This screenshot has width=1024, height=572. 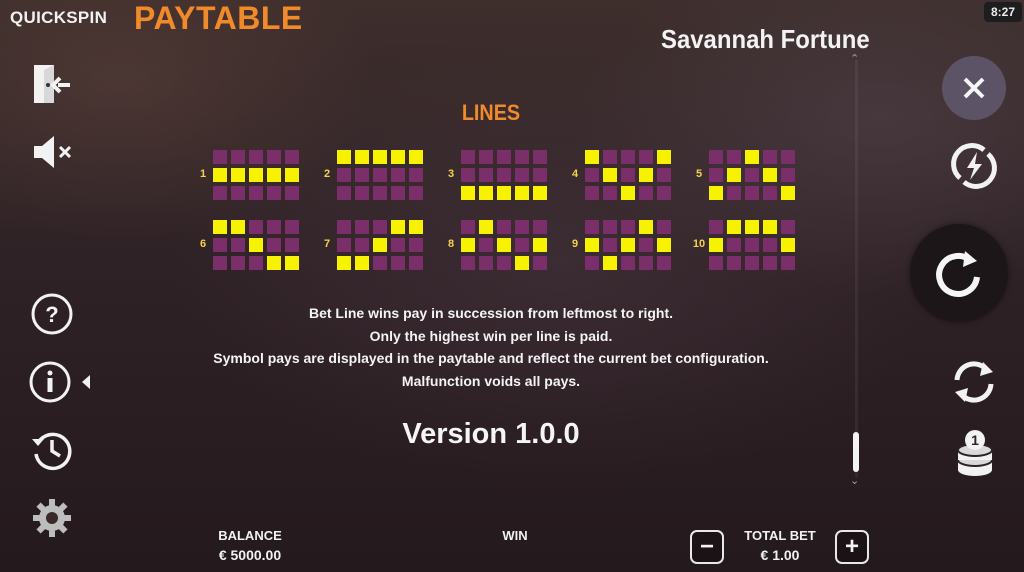 I want to click on payline-number: 8, so click(x=451, y=244).